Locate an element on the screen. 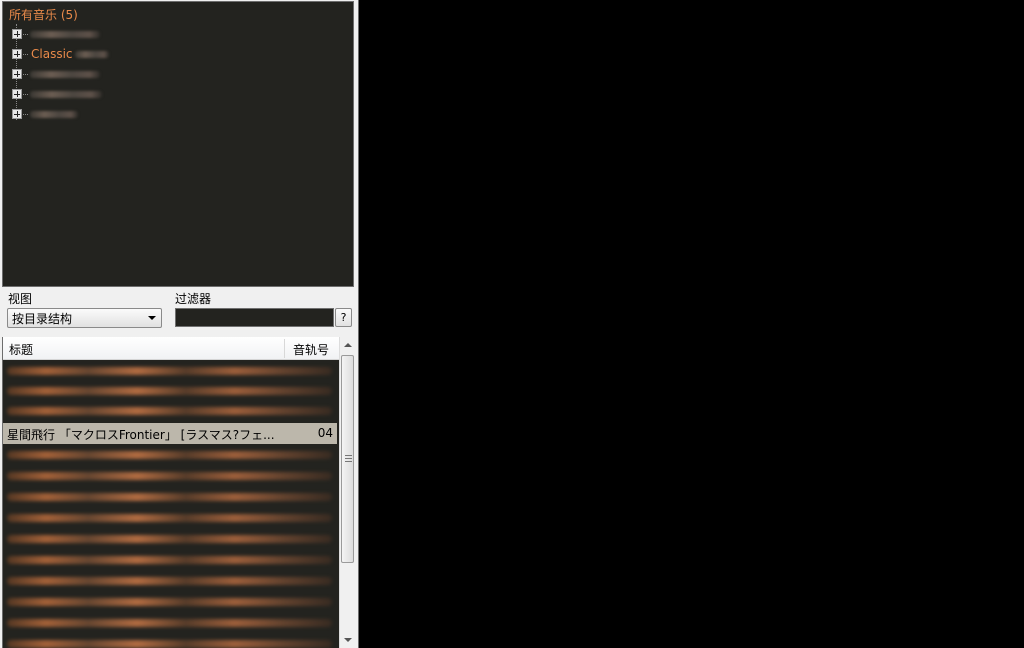 This screenshot has height=648, width=1024. blurred-track-rows-bottom is located at coordinates (171, 546).